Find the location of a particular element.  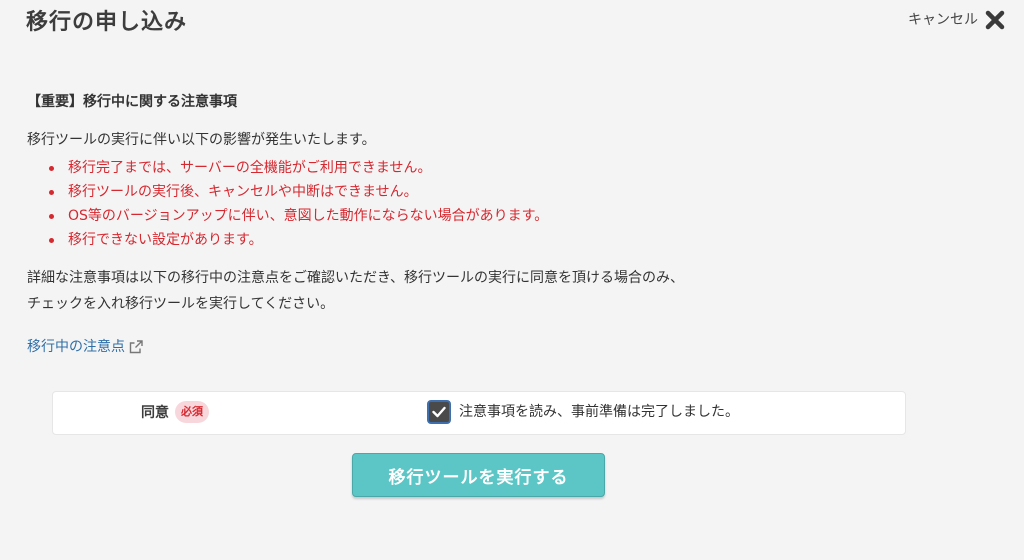

agreement-row: 同意 必須 注意事項を読み、事前準備は完了しました。 is located at coordinates (479, 413).